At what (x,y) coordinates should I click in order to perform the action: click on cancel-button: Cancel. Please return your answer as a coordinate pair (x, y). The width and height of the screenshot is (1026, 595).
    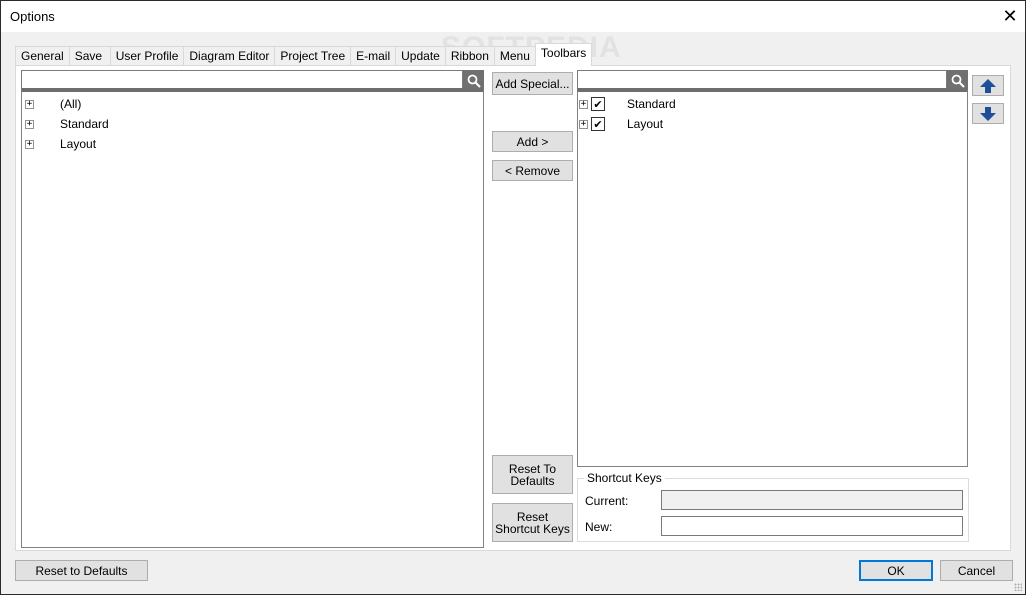
    Looking at the image, I should click on (976, 570).